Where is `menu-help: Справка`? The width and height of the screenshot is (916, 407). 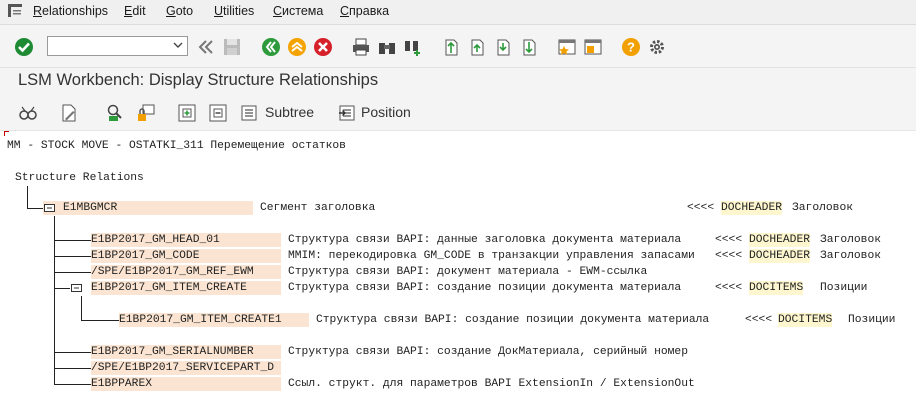 menu-help: Справка is located at coordinates (364, 11).